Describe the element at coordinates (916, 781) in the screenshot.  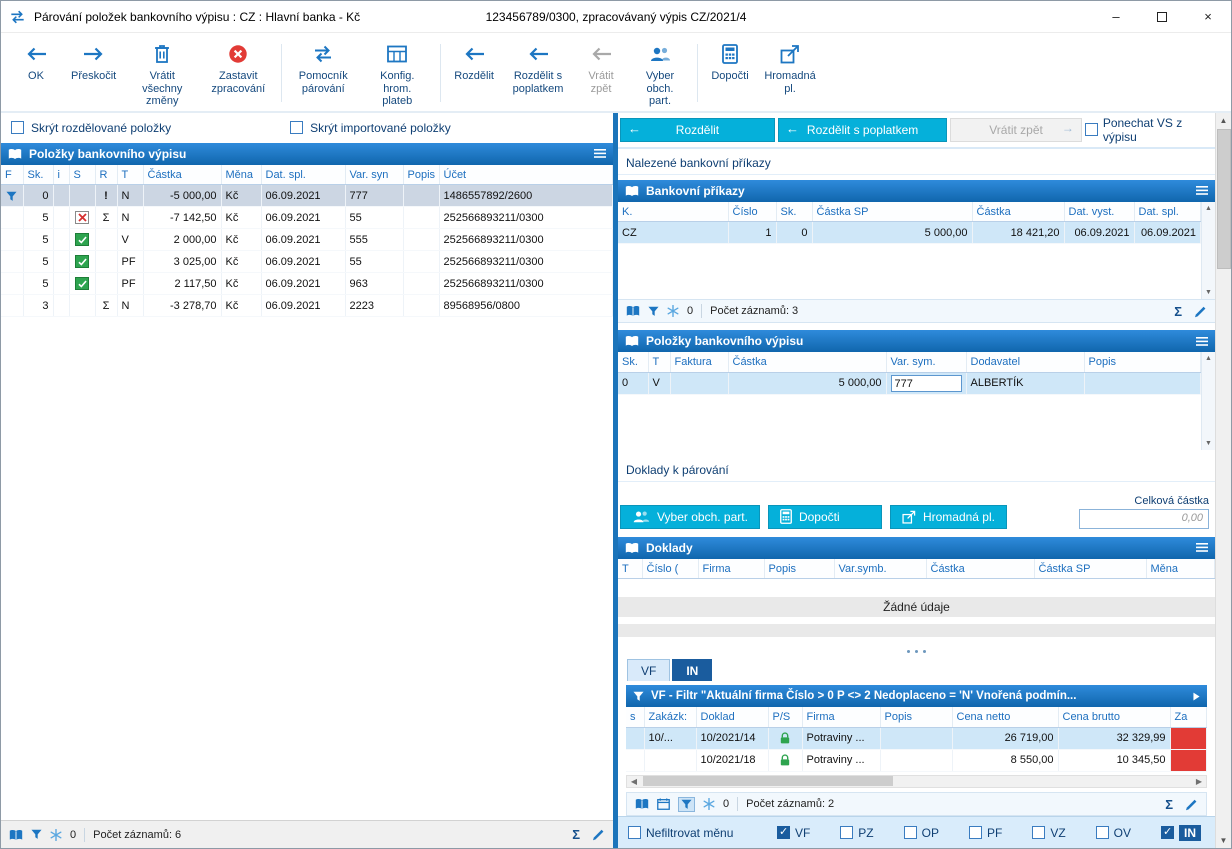
I see `invoices-horizontal-scrollbar: ◀ ▶` at that location.